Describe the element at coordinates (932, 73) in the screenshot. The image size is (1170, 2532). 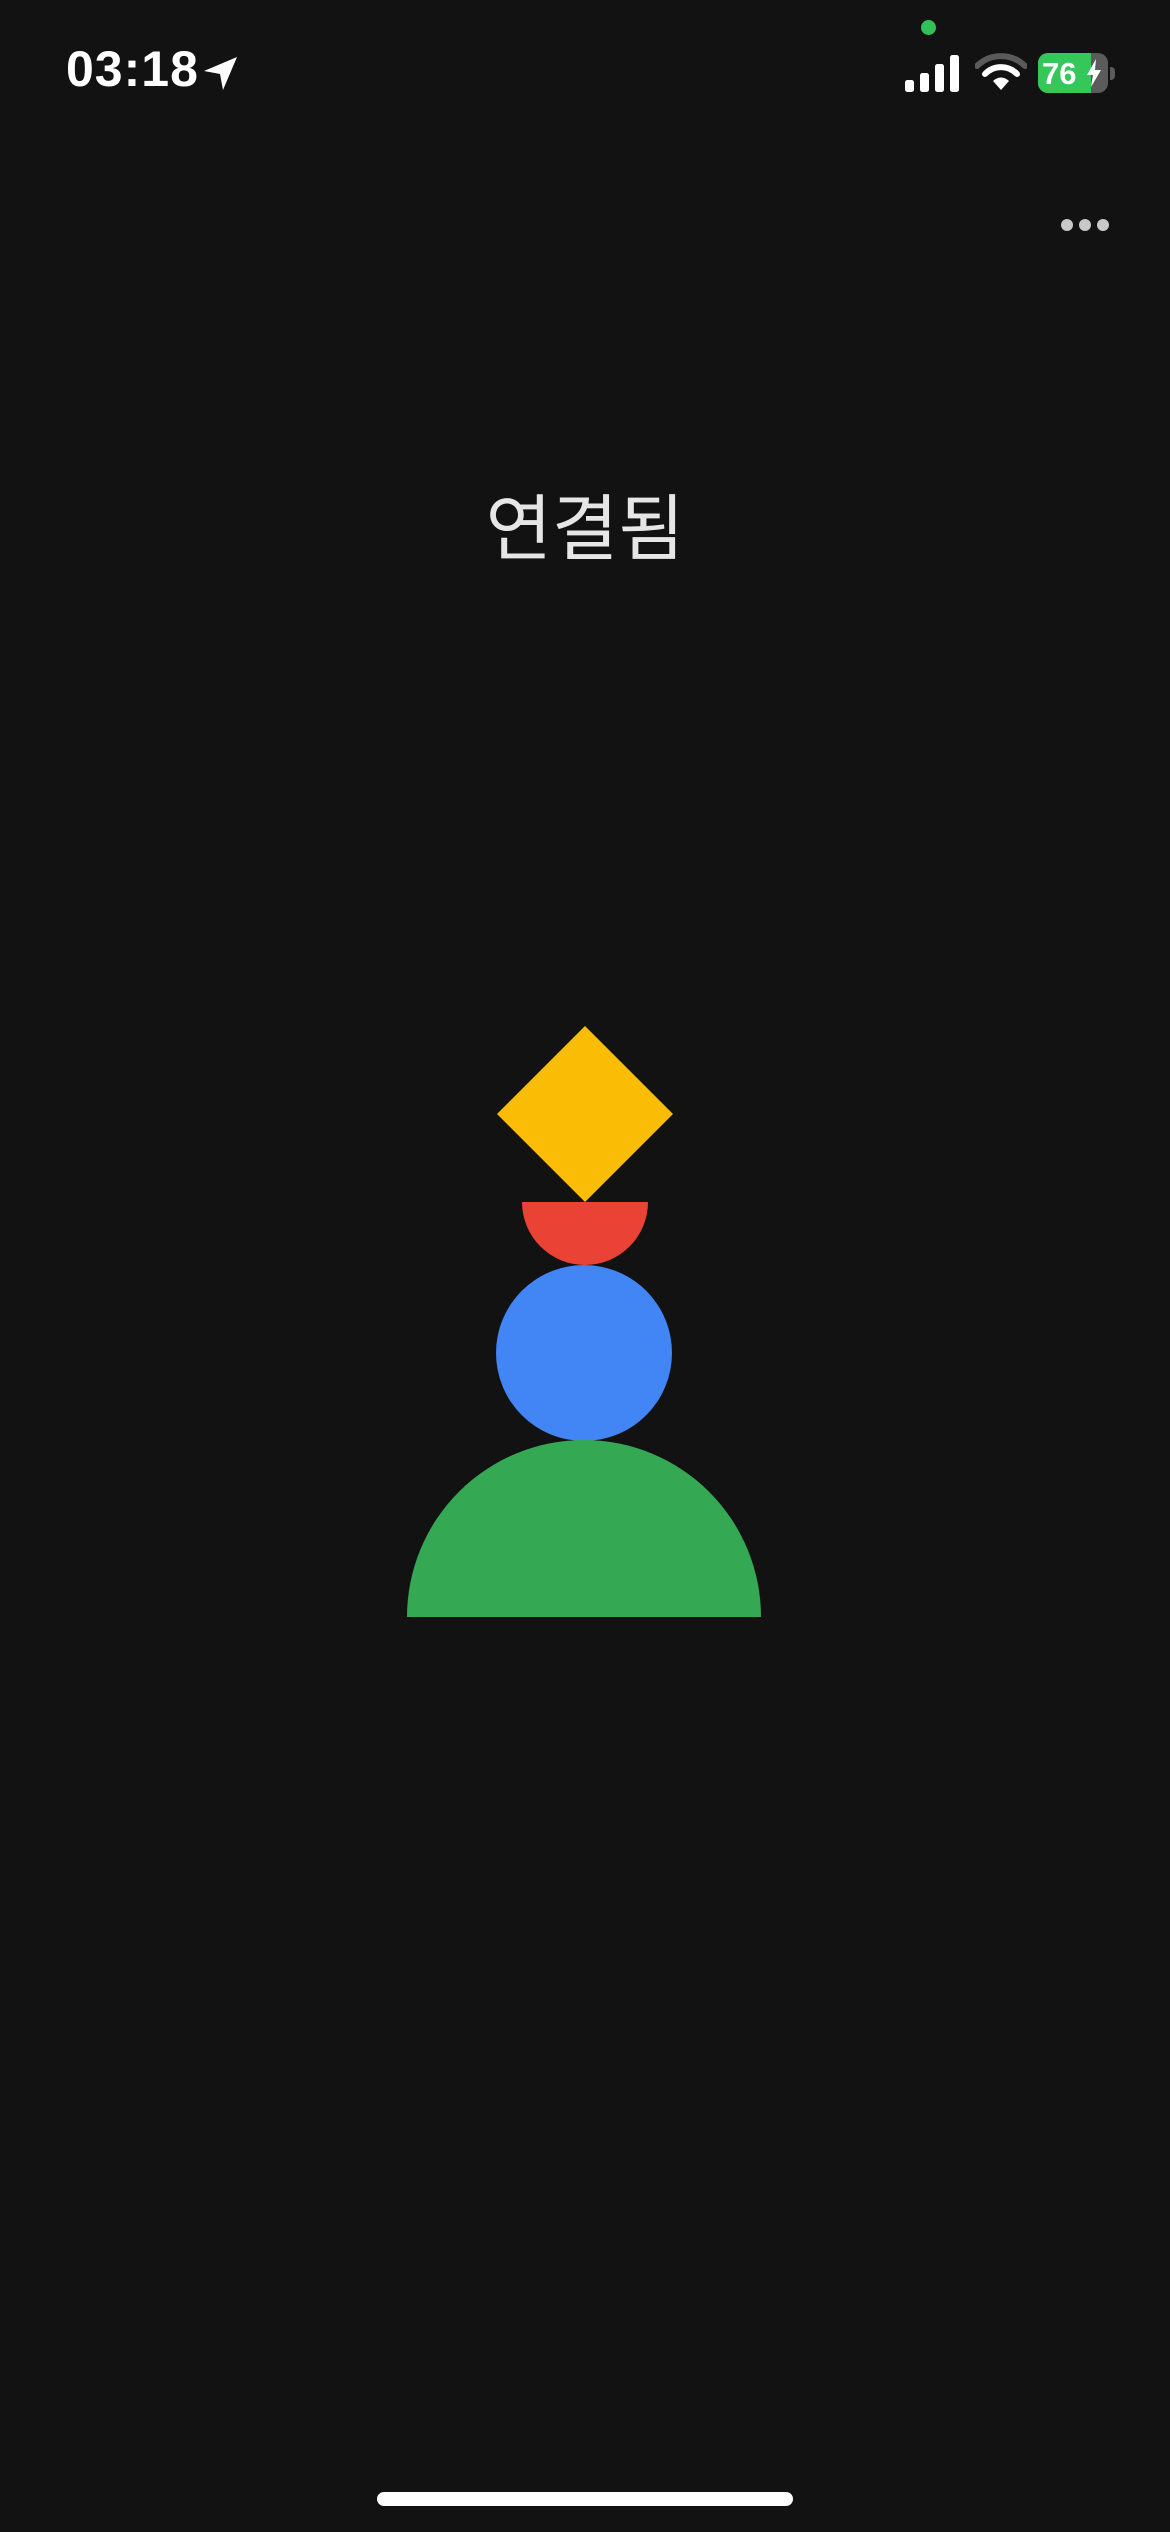
I see `cellular-signal-icon` at that location.